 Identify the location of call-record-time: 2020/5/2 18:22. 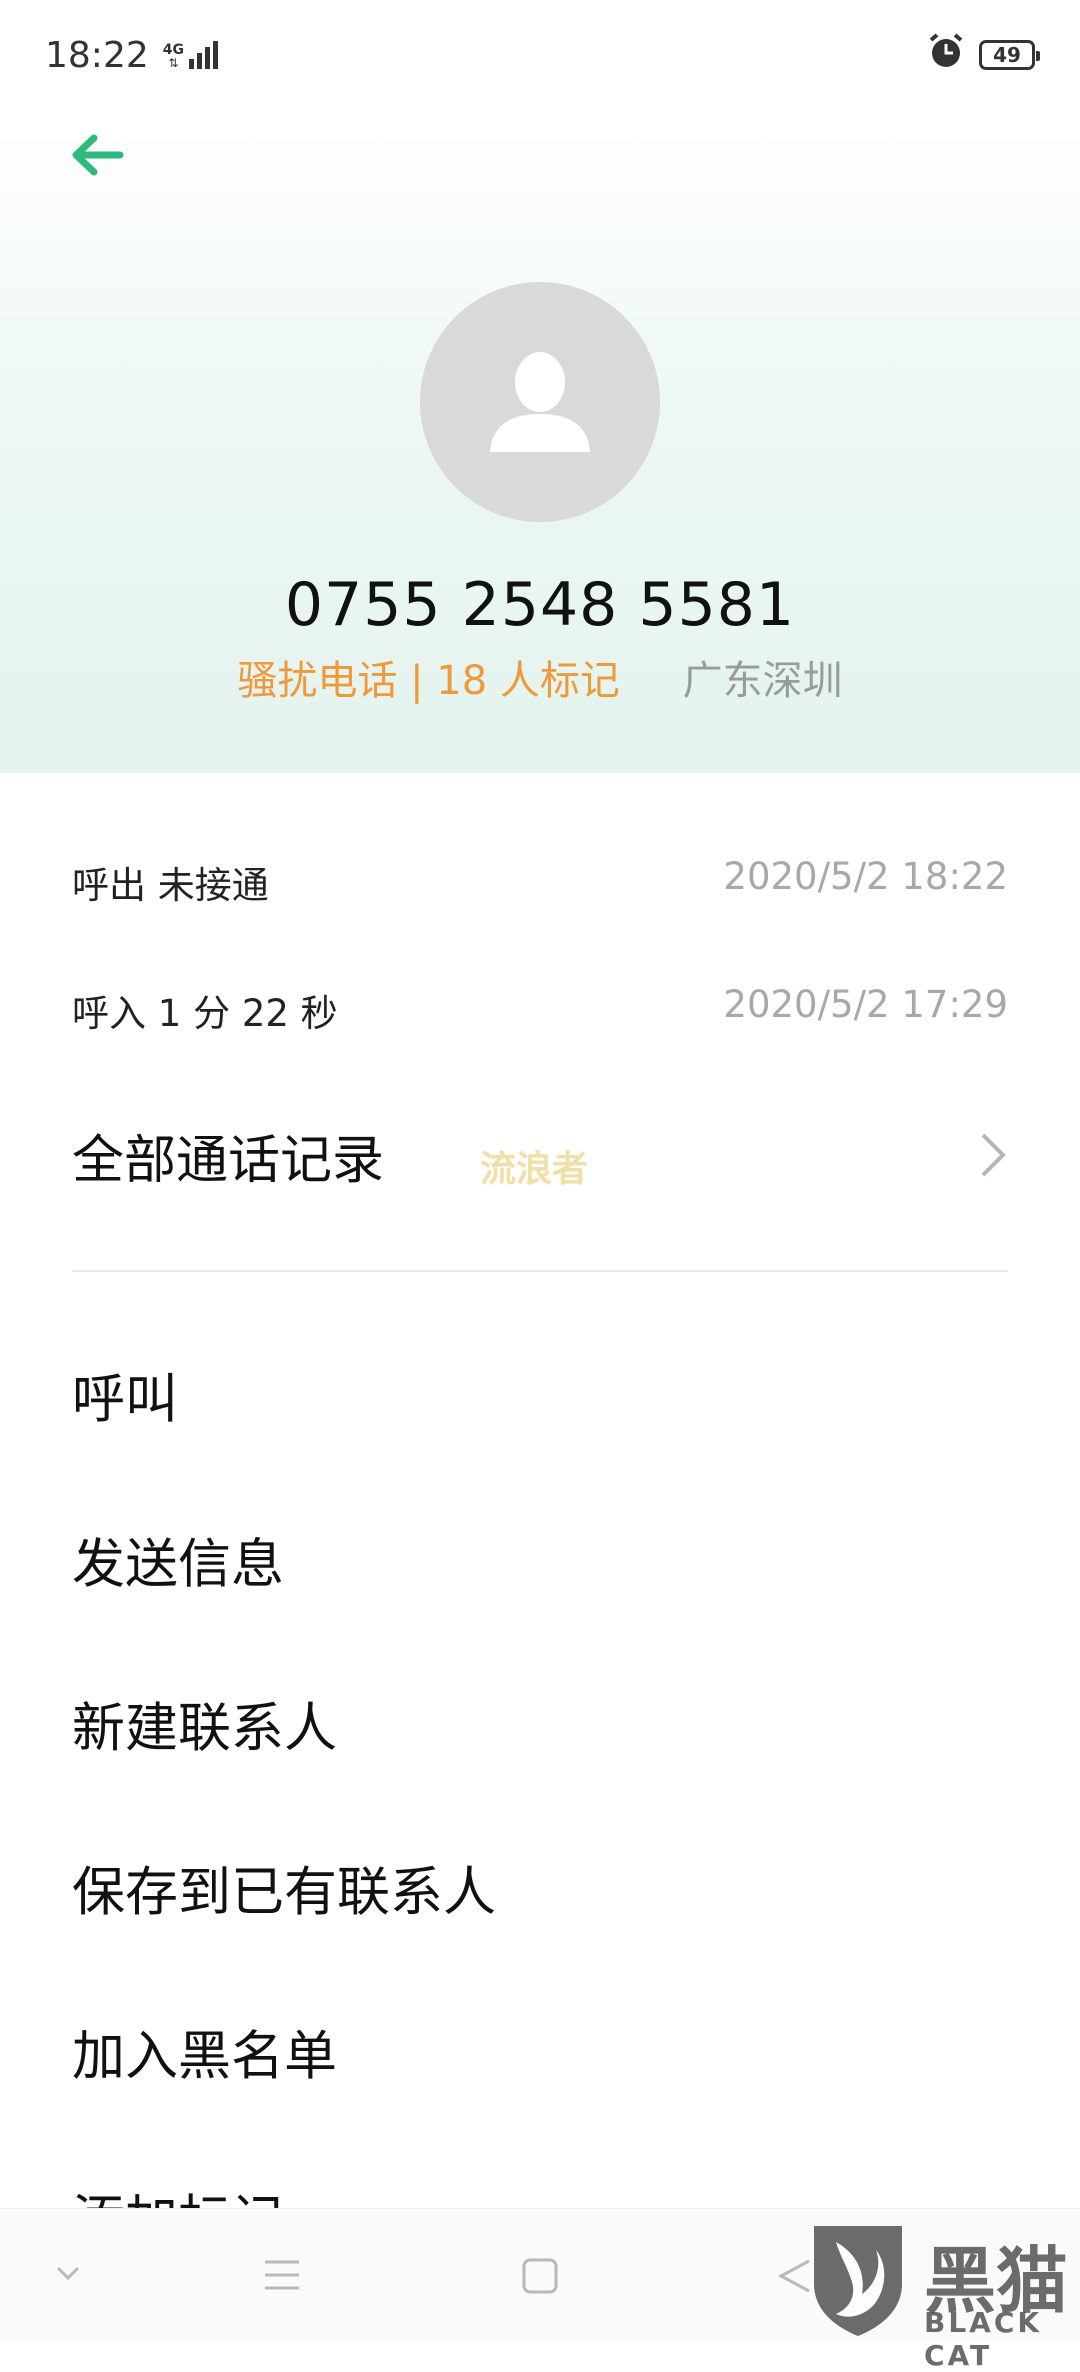
(865, 876).